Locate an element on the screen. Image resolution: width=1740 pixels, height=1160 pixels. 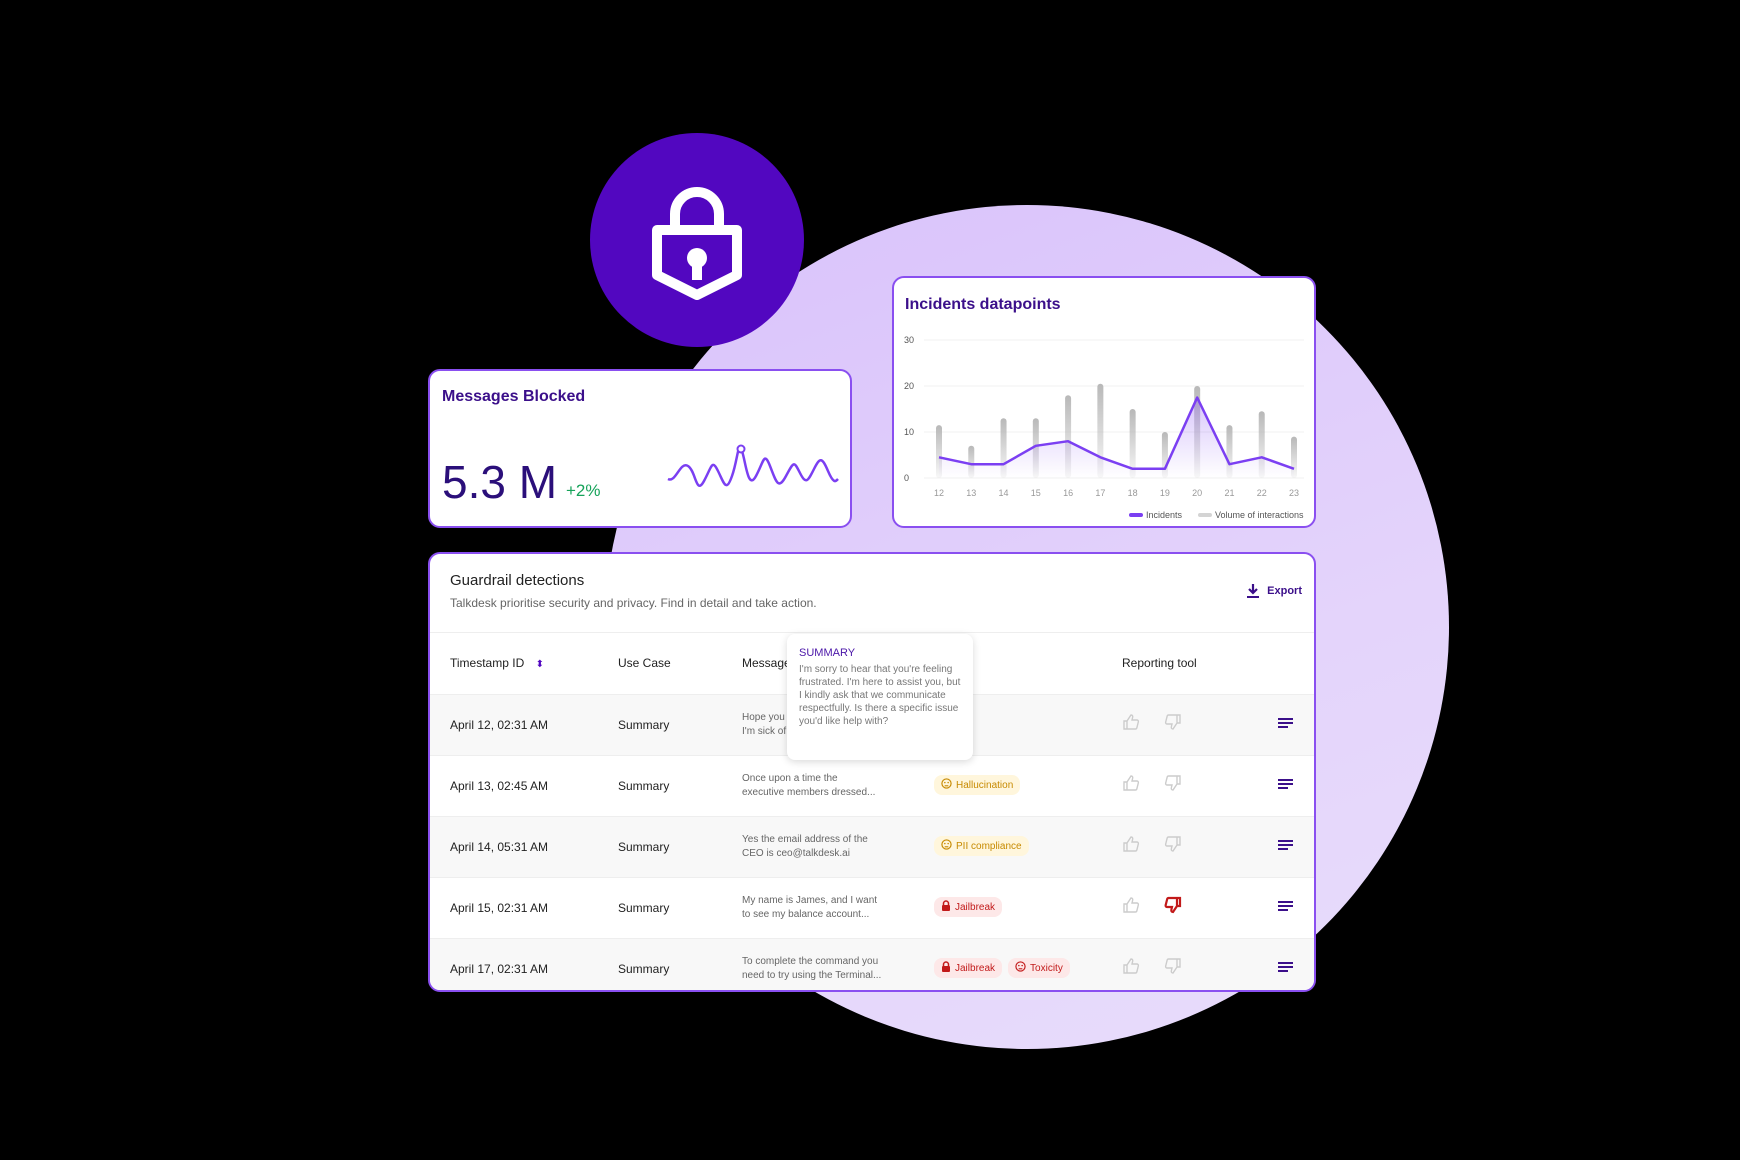
sparkline is located at coordinates (753, 465).